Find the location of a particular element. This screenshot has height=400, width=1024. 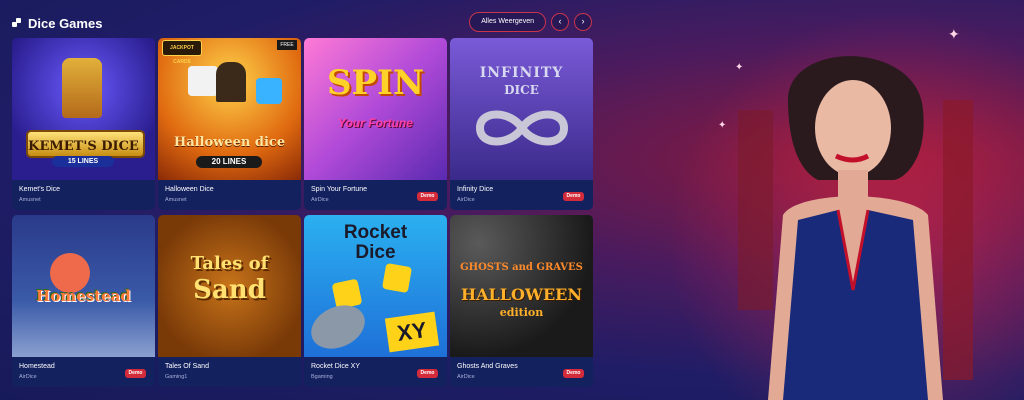

infinity-icon is located at coordinates (522, 128).